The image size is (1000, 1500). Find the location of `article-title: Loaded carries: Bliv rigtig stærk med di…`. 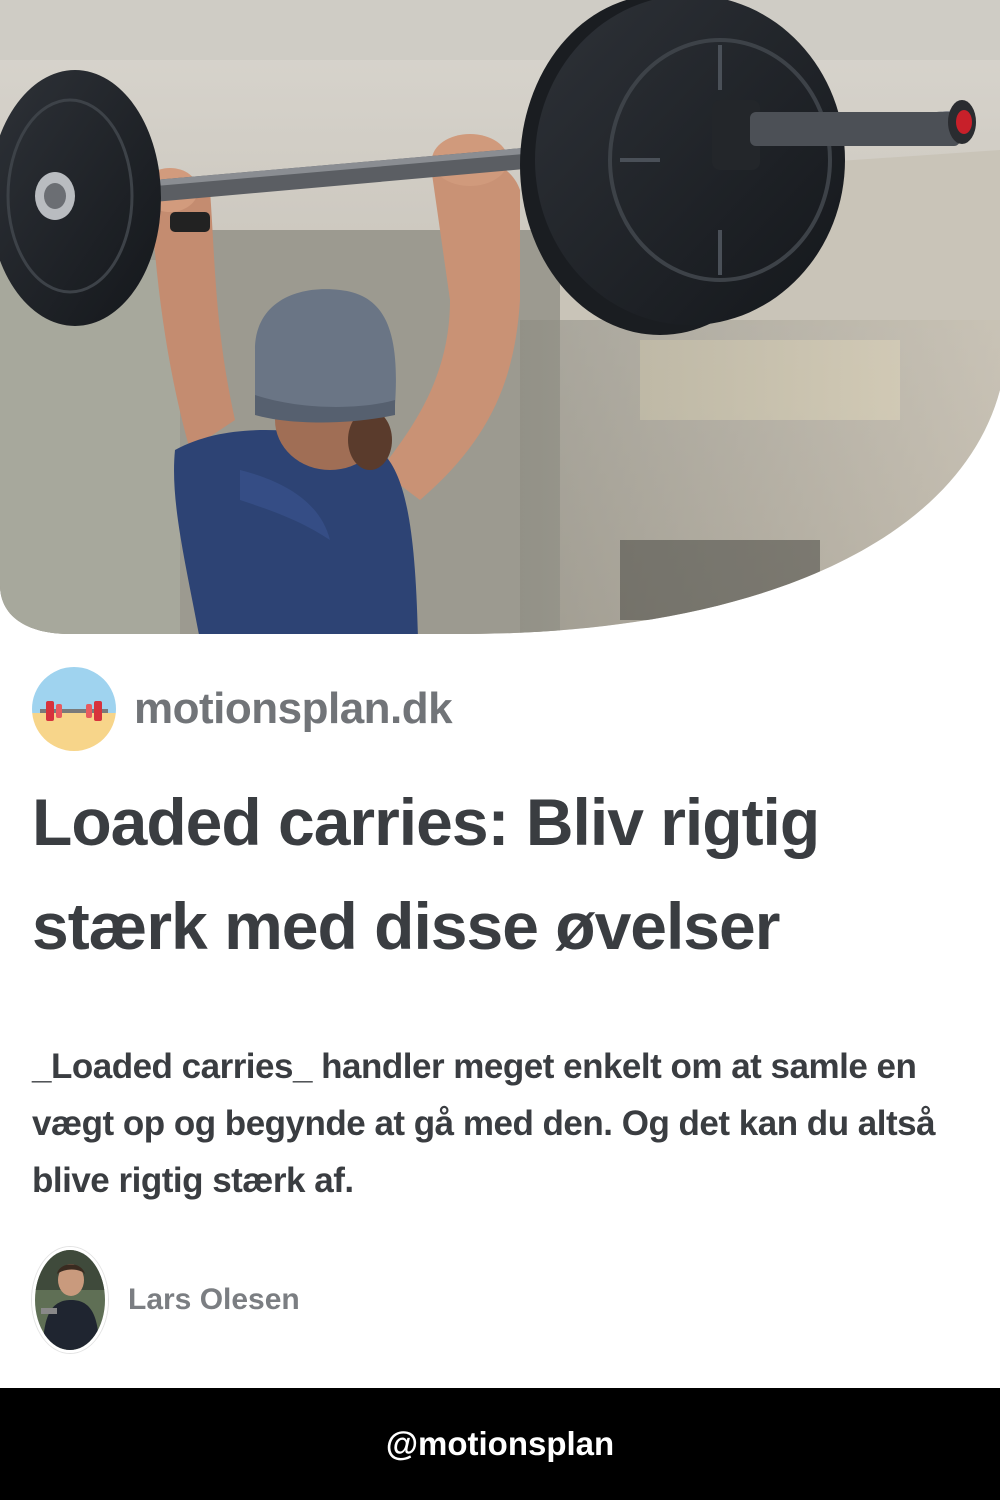

article-title: Loaded carries: Bliv rigtig stærk med di… is located at coordinates (482, 874).